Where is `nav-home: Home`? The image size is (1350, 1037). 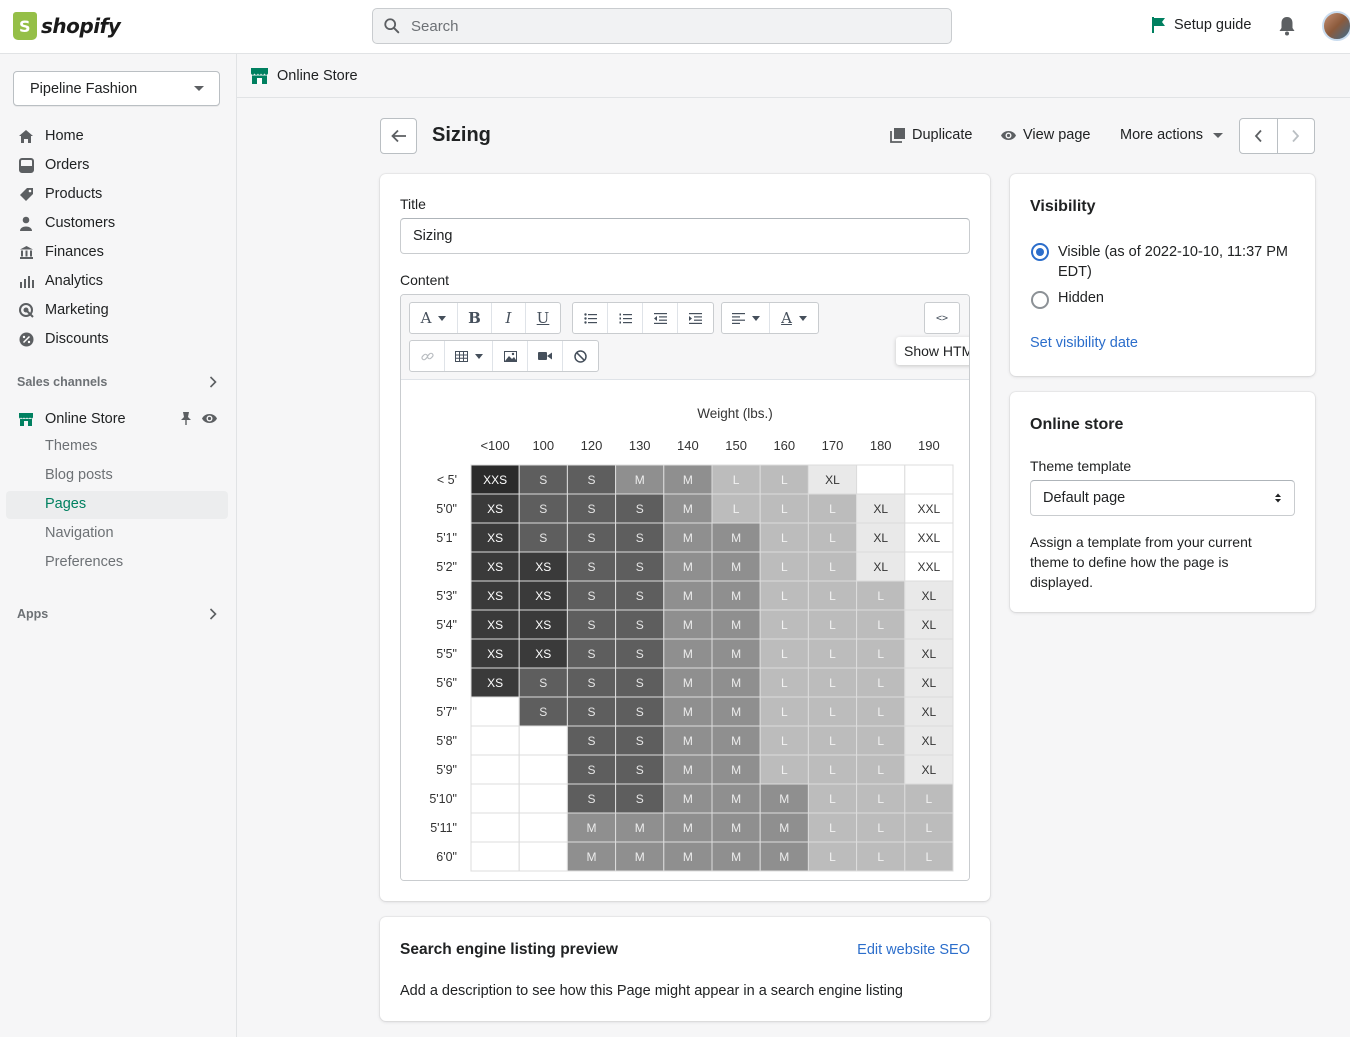 nav-home: Home is located at coordinates (50, 136).